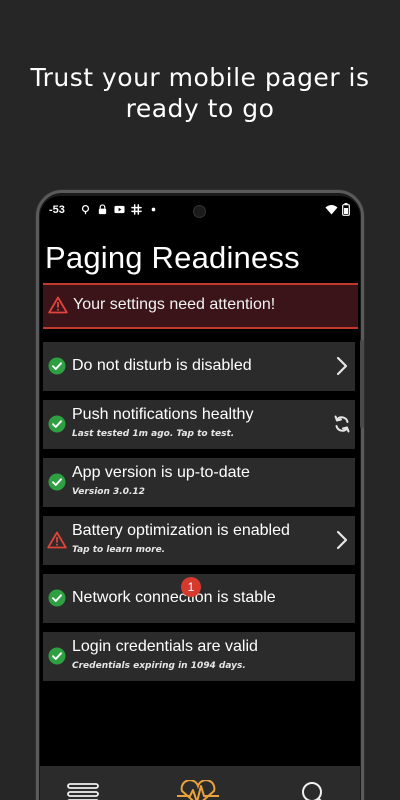  Describe the element at coordinates (181, 530) in the screenshot. I see `check-title: Battery optimization is enabled` at that location.